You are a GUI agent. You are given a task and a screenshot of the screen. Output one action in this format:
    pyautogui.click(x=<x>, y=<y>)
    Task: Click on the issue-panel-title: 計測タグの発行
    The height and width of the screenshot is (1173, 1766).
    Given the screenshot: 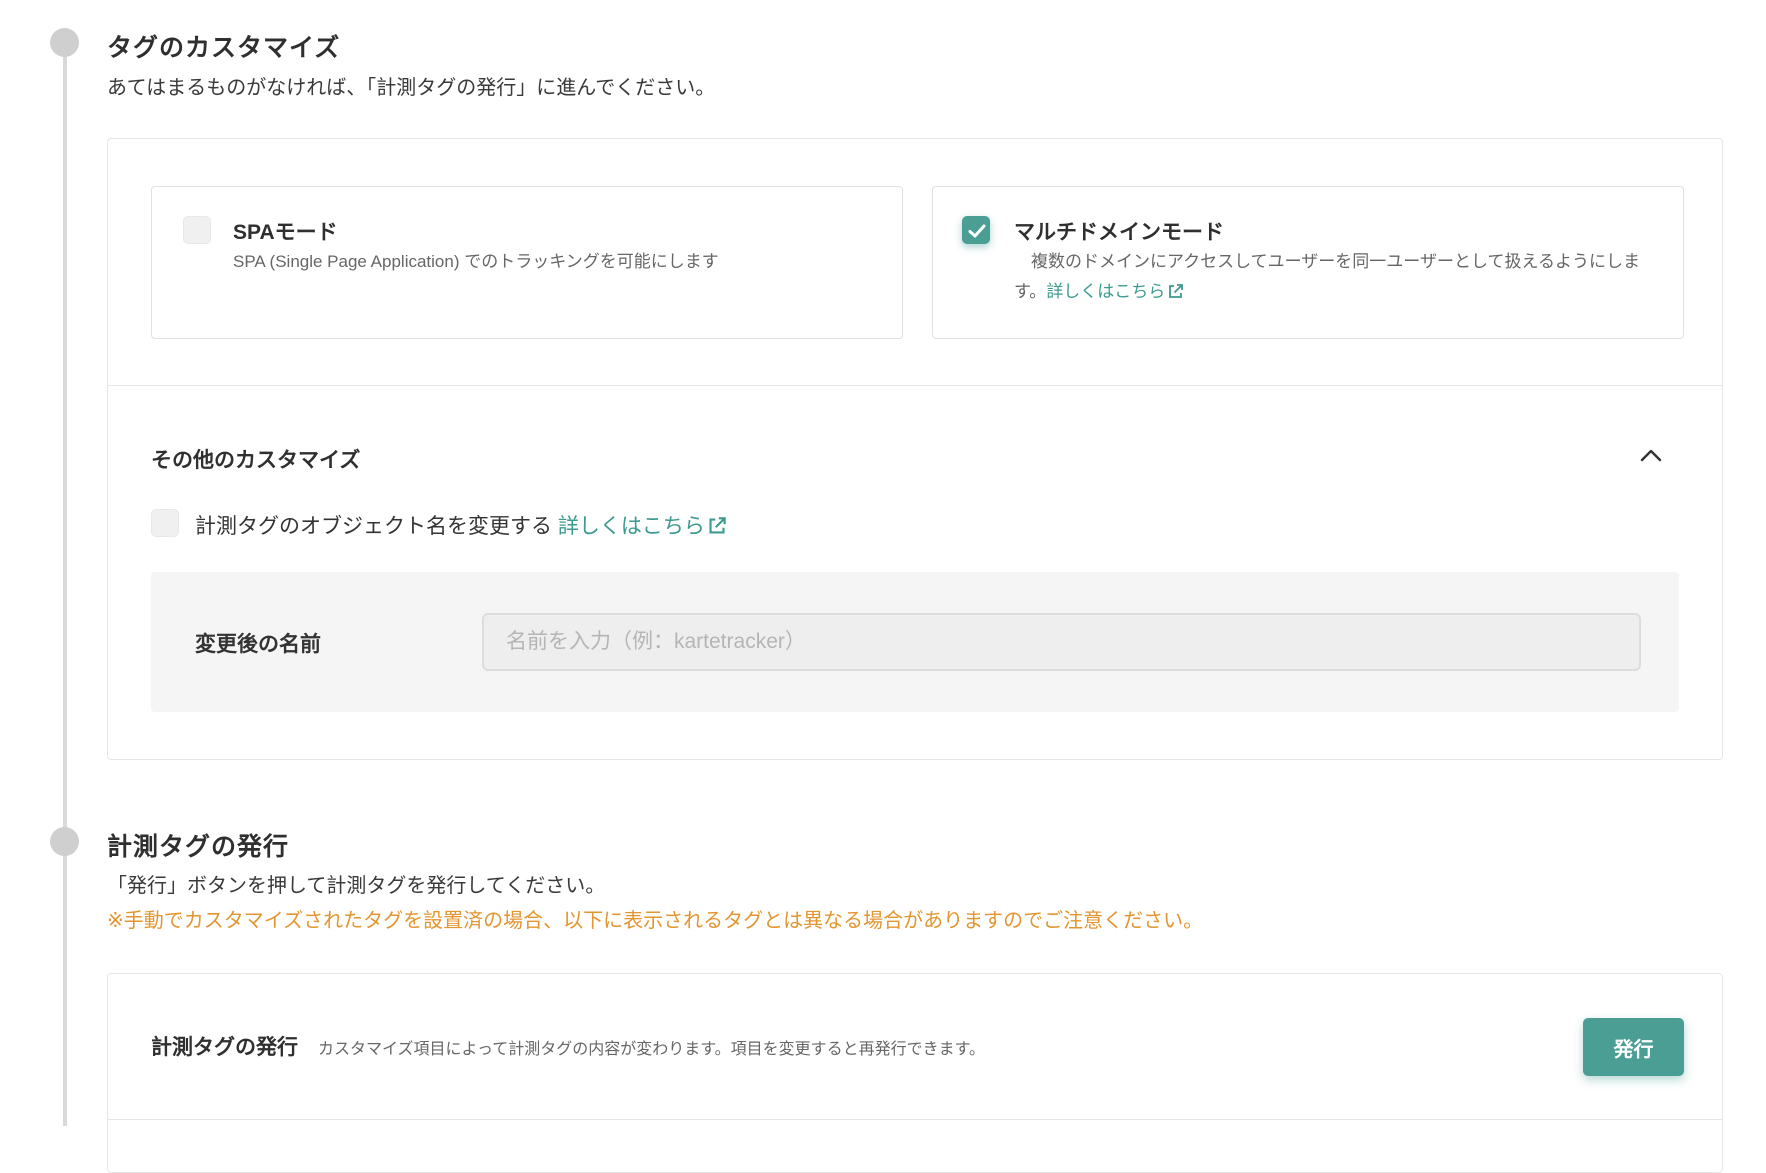 What is the action you would take?
    pyautogui.click(x=224, y=1047)
    